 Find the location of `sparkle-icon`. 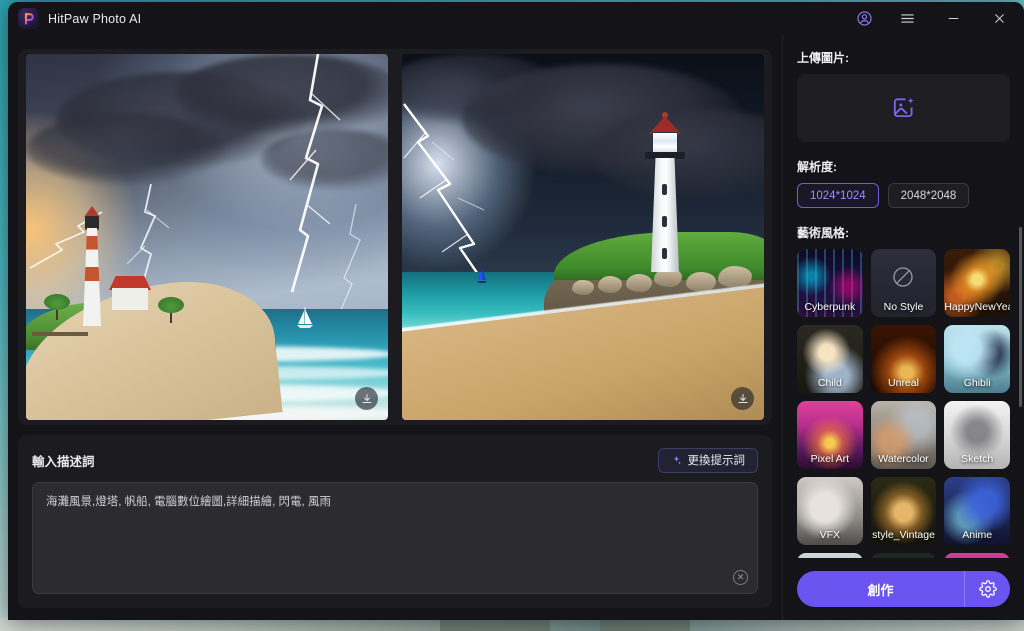

sparkle-icon is located at coordinates (676, 460).